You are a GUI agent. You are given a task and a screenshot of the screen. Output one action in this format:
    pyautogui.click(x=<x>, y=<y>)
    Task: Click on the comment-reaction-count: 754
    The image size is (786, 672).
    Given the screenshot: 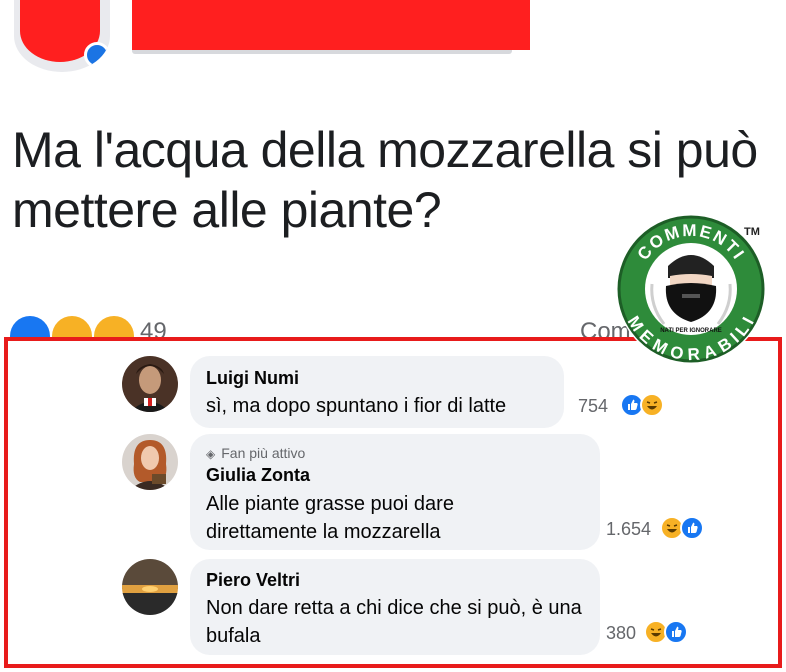 What is the action you would take?
    pyautogui.click(x=593, y=406)
    